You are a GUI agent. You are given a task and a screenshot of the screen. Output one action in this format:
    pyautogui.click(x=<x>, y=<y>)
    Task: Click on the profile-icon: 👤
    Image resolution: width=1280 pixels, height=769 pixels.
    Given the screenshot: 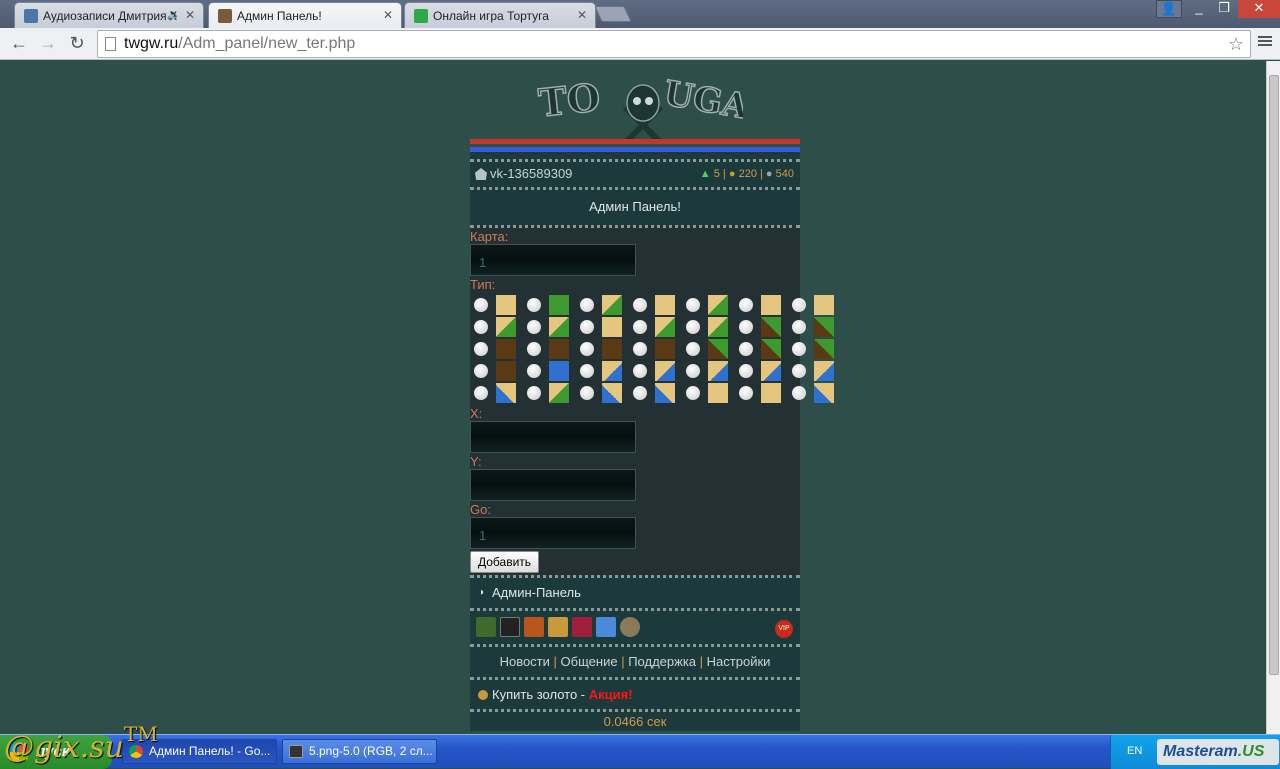 What is the action you would take?
    pyautogui.click(x=1169, y=9)
    